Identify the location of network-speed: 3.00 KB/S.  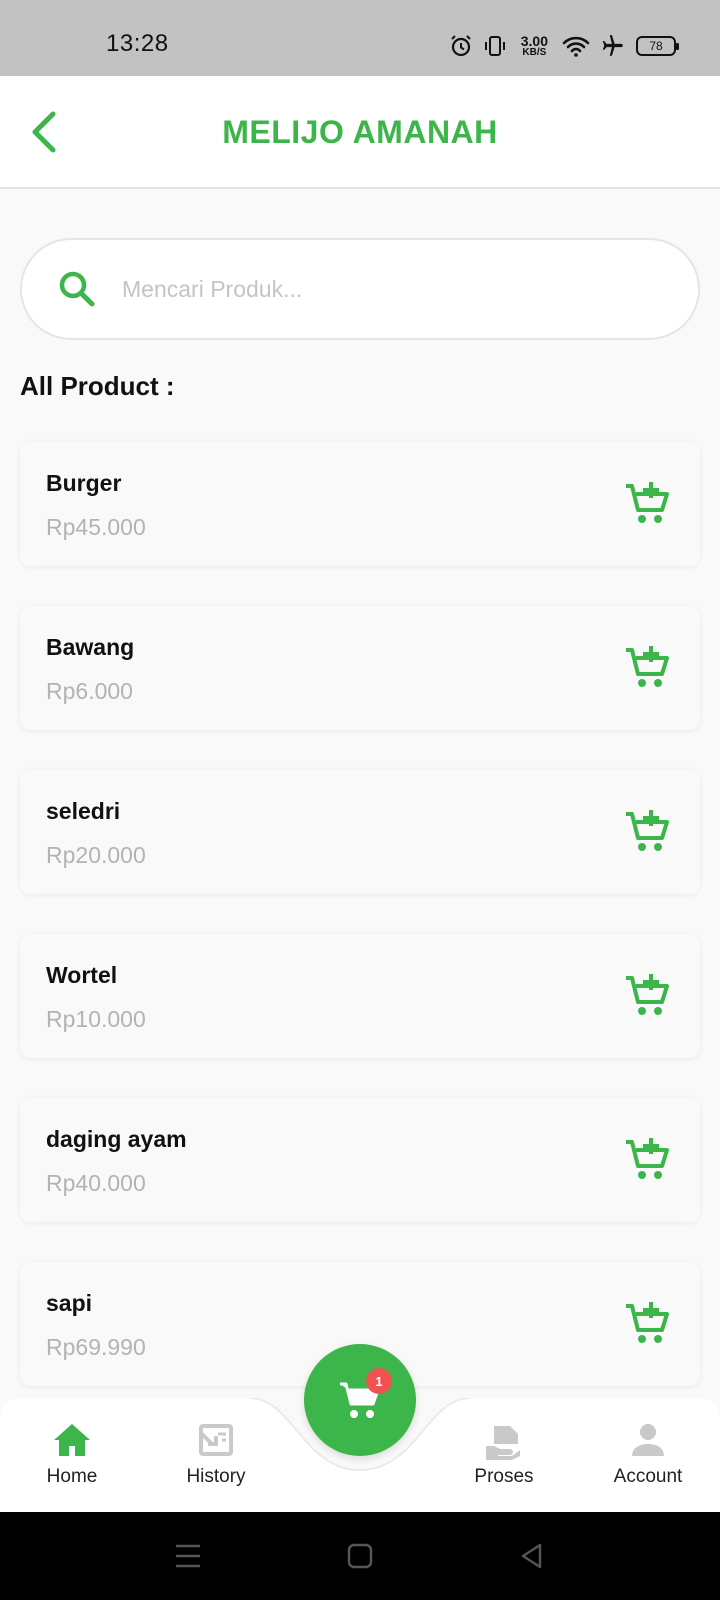
(534, 46).